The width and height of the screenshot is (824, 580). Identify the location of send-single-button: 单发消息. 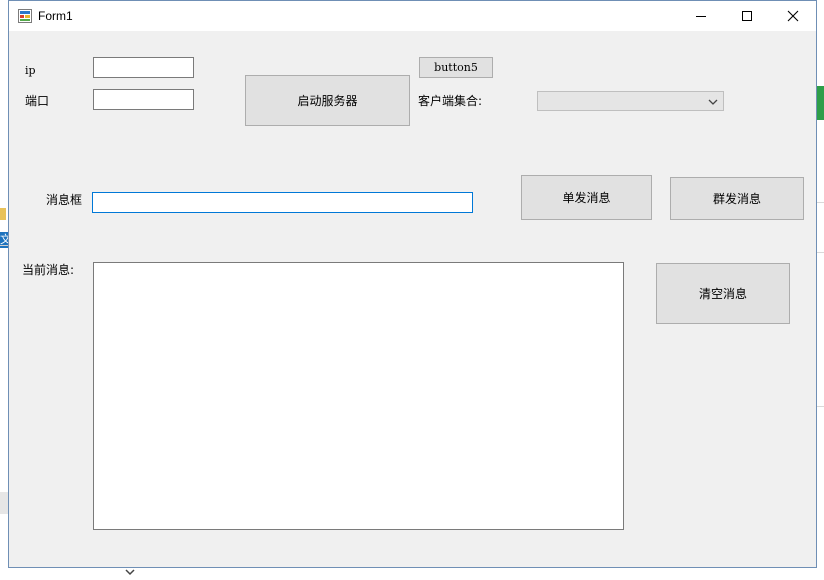
(586, 197).